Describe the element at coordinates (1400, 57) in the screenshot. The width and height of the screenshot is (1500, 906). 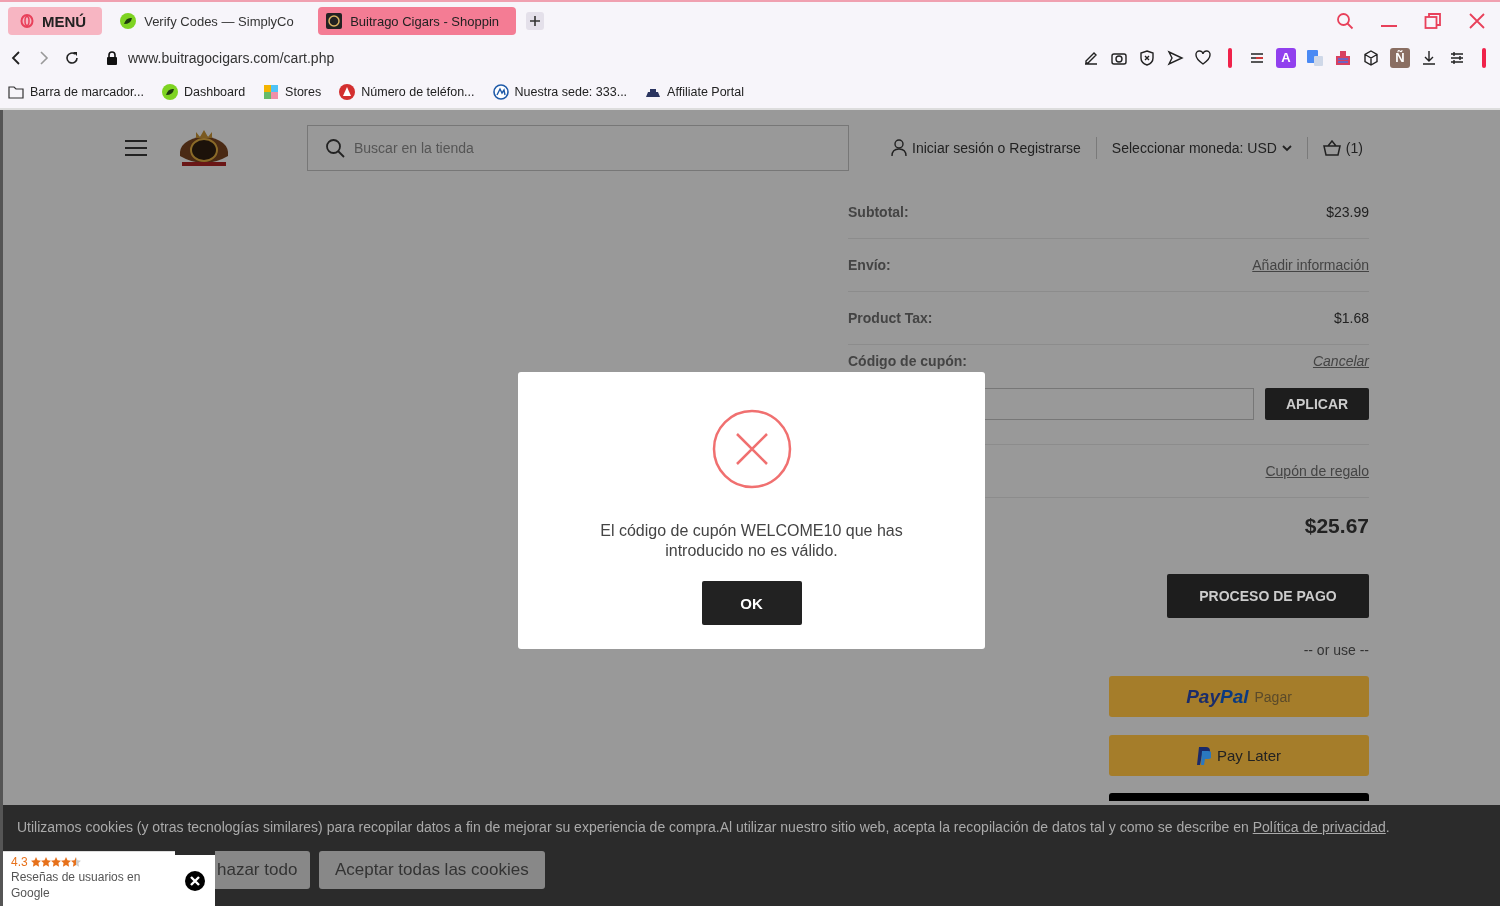
I see `extension-button: Ñ` at that location.